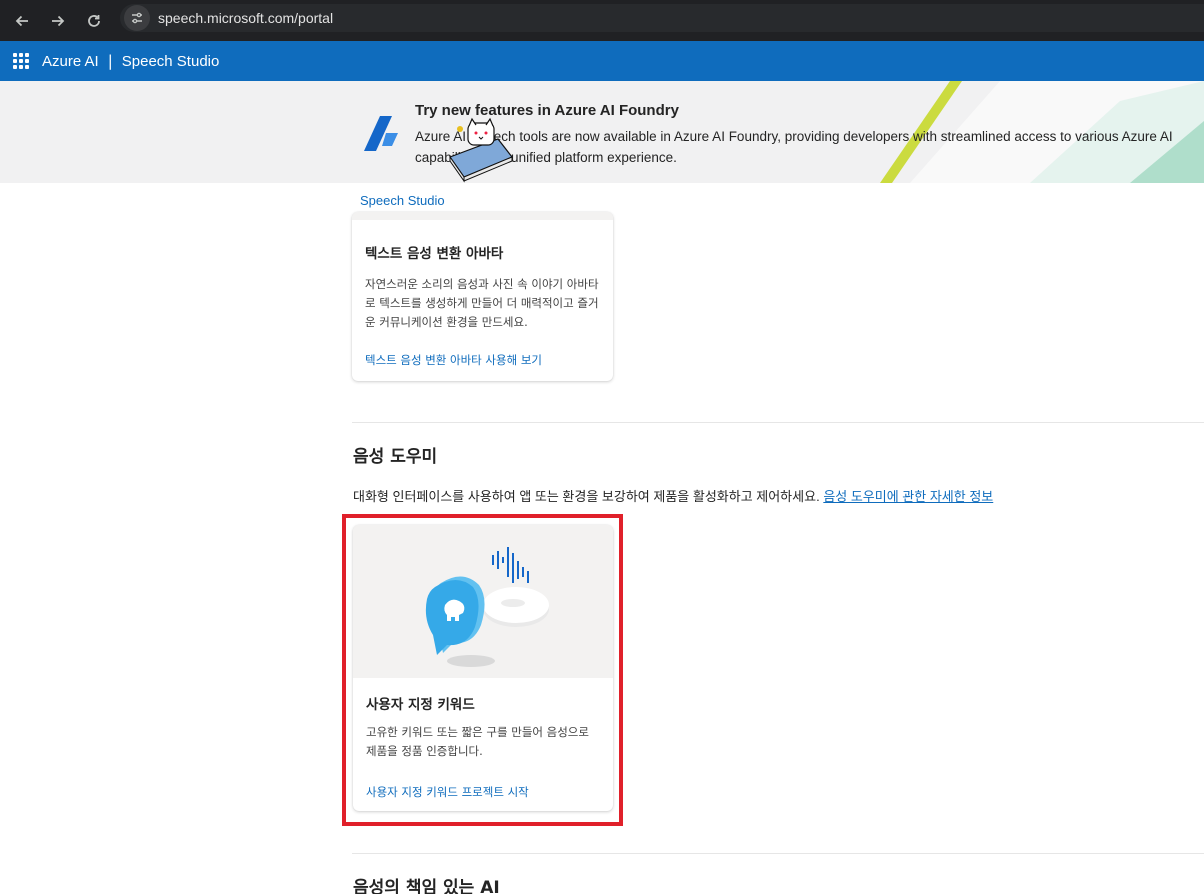  I want to click on section-title-voice-assistant: 음성 도우미, so click(395, 457).